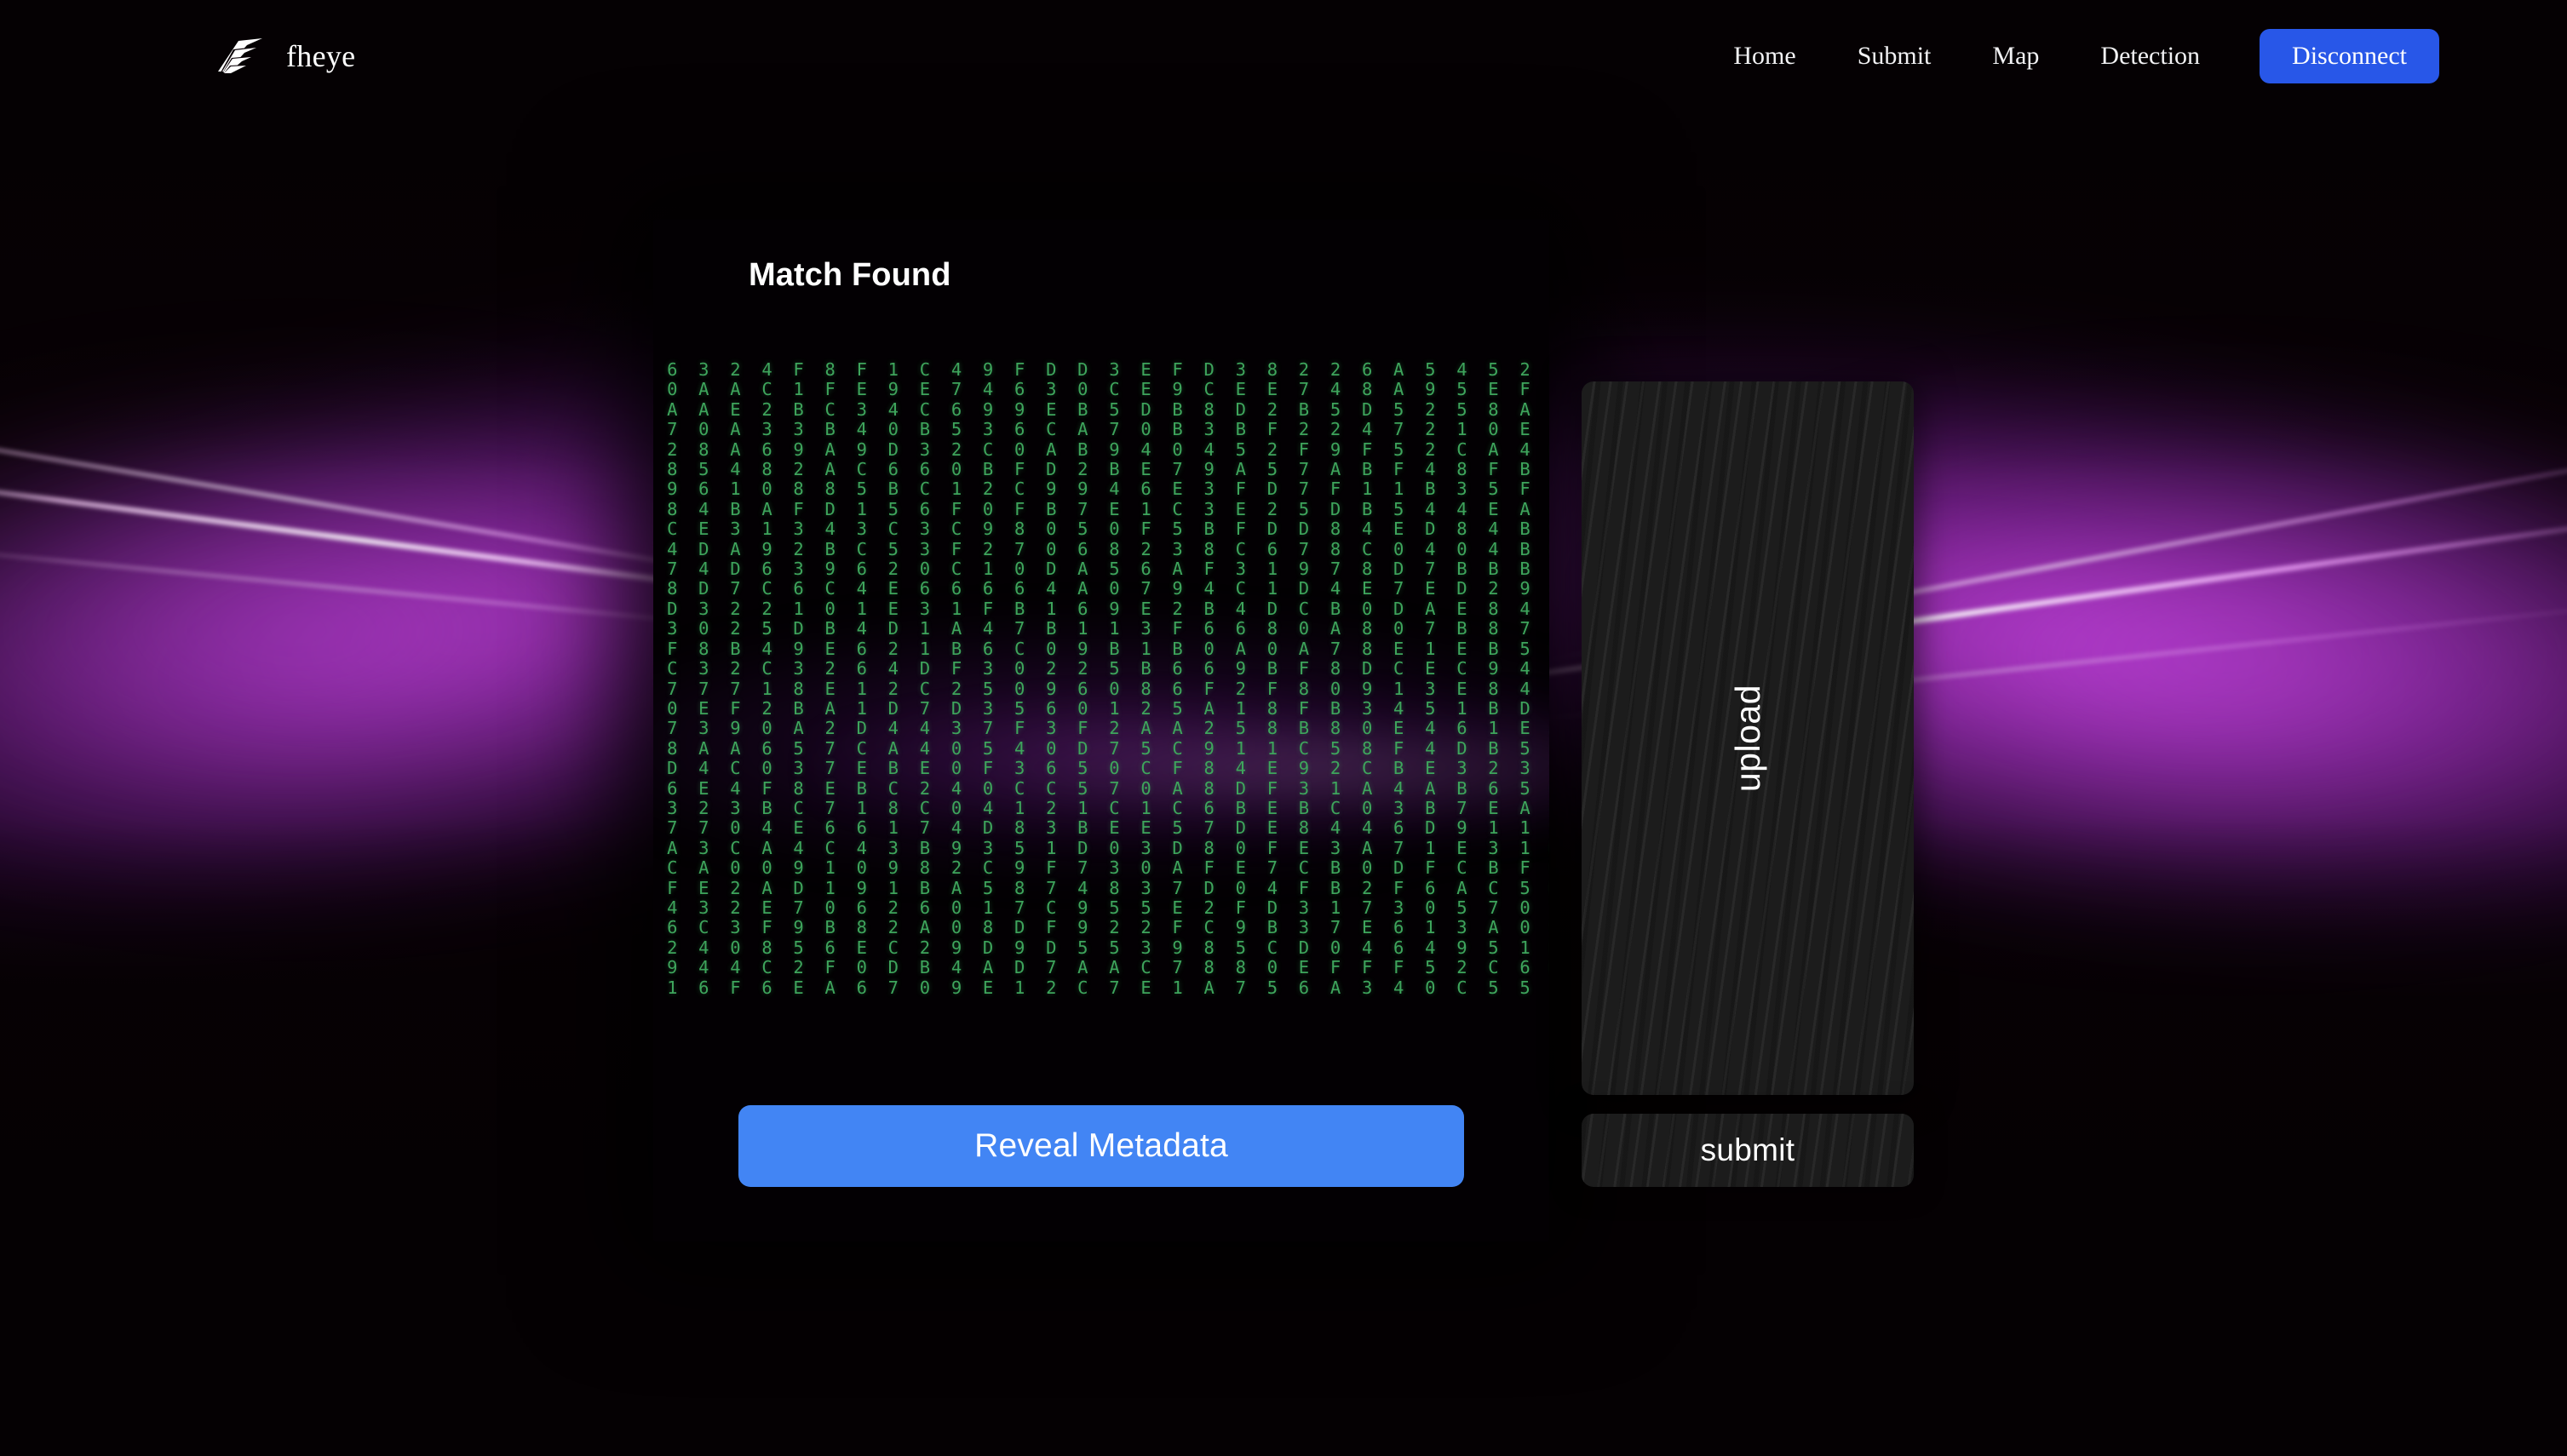 The height and width of the screenshot is (1456, 2567). Describe the element at coordinates (238, 56) in the screenshot. I see `wing-icon` at that location.